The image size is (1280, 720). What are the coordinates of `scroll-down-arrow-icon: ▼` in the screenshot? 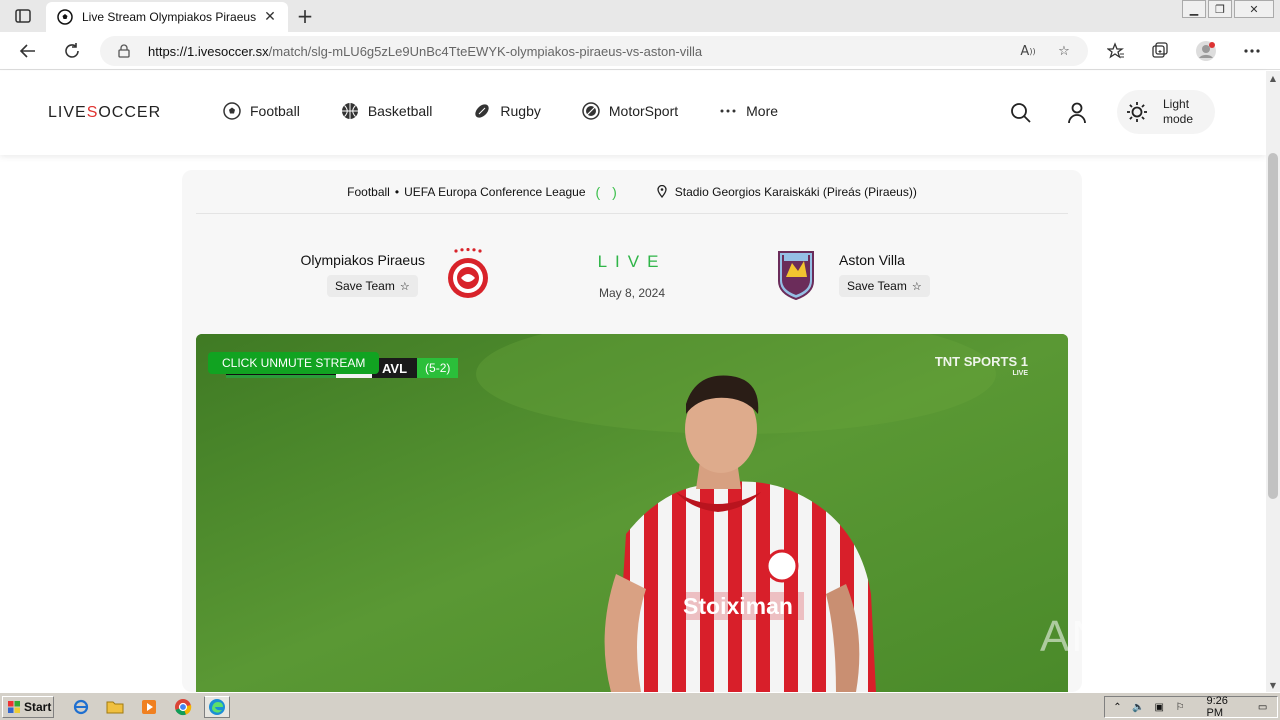 It's located at (1273, 685).